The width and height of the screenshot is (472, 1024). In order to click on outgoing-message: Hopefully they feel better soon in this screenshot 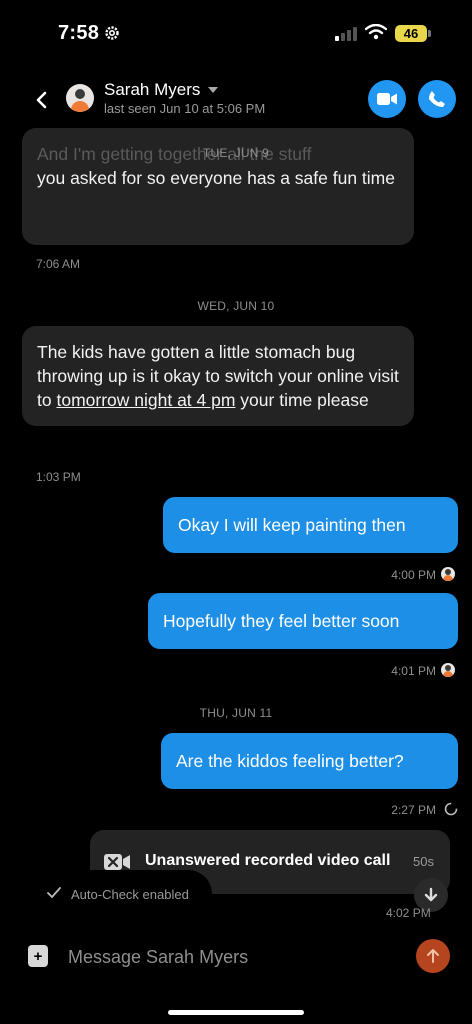, I will do `click(303, 621)`.